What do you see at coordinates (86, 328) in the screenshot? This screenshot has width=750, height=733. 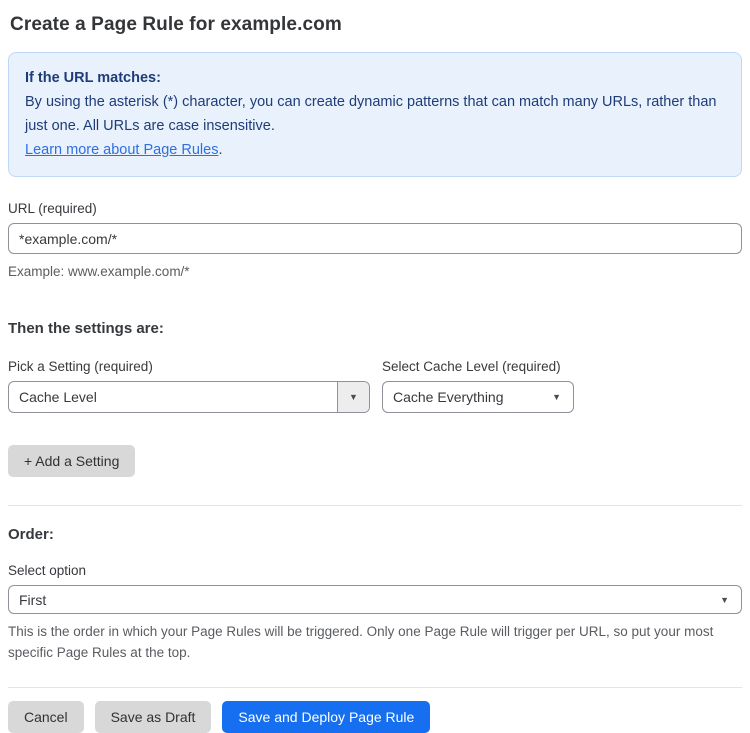 I see `settings-heading: Then the settings are:` at bounding box center [86, 328].